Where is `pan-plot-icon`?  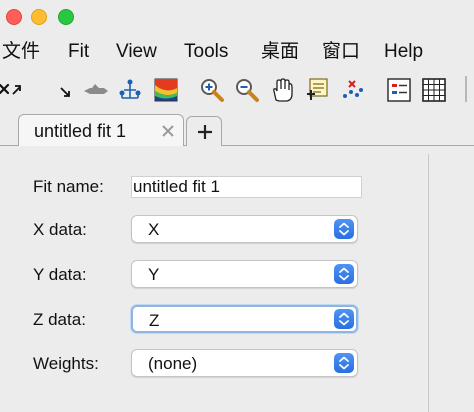 pan-plot-icon is located at coordinates (96, 90).